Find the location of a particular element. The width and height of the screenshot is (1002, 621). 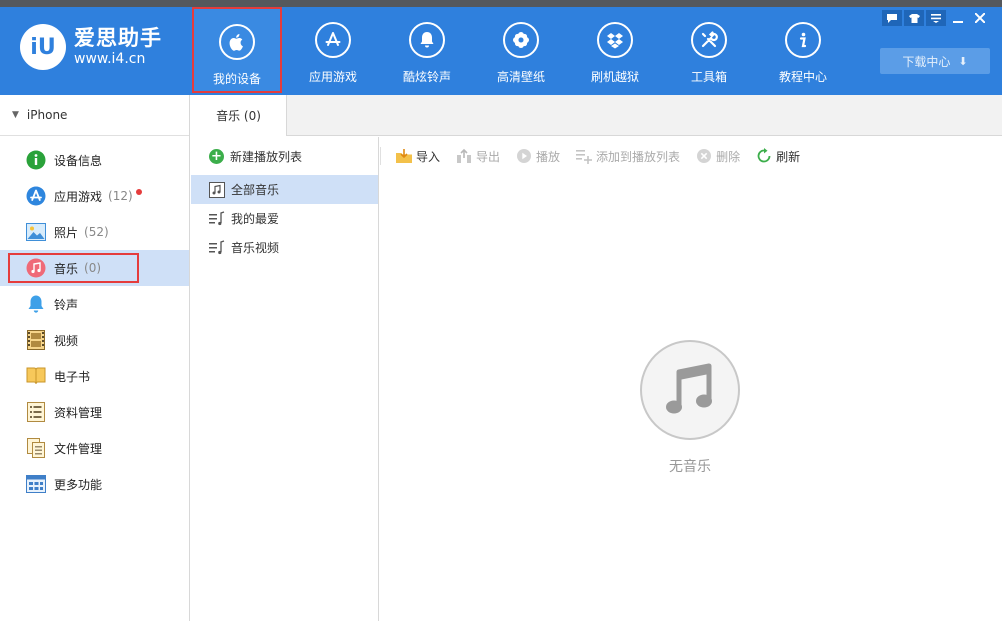

sidebar-item-photos: 照片 (52) is located at coordinates (94, 232).